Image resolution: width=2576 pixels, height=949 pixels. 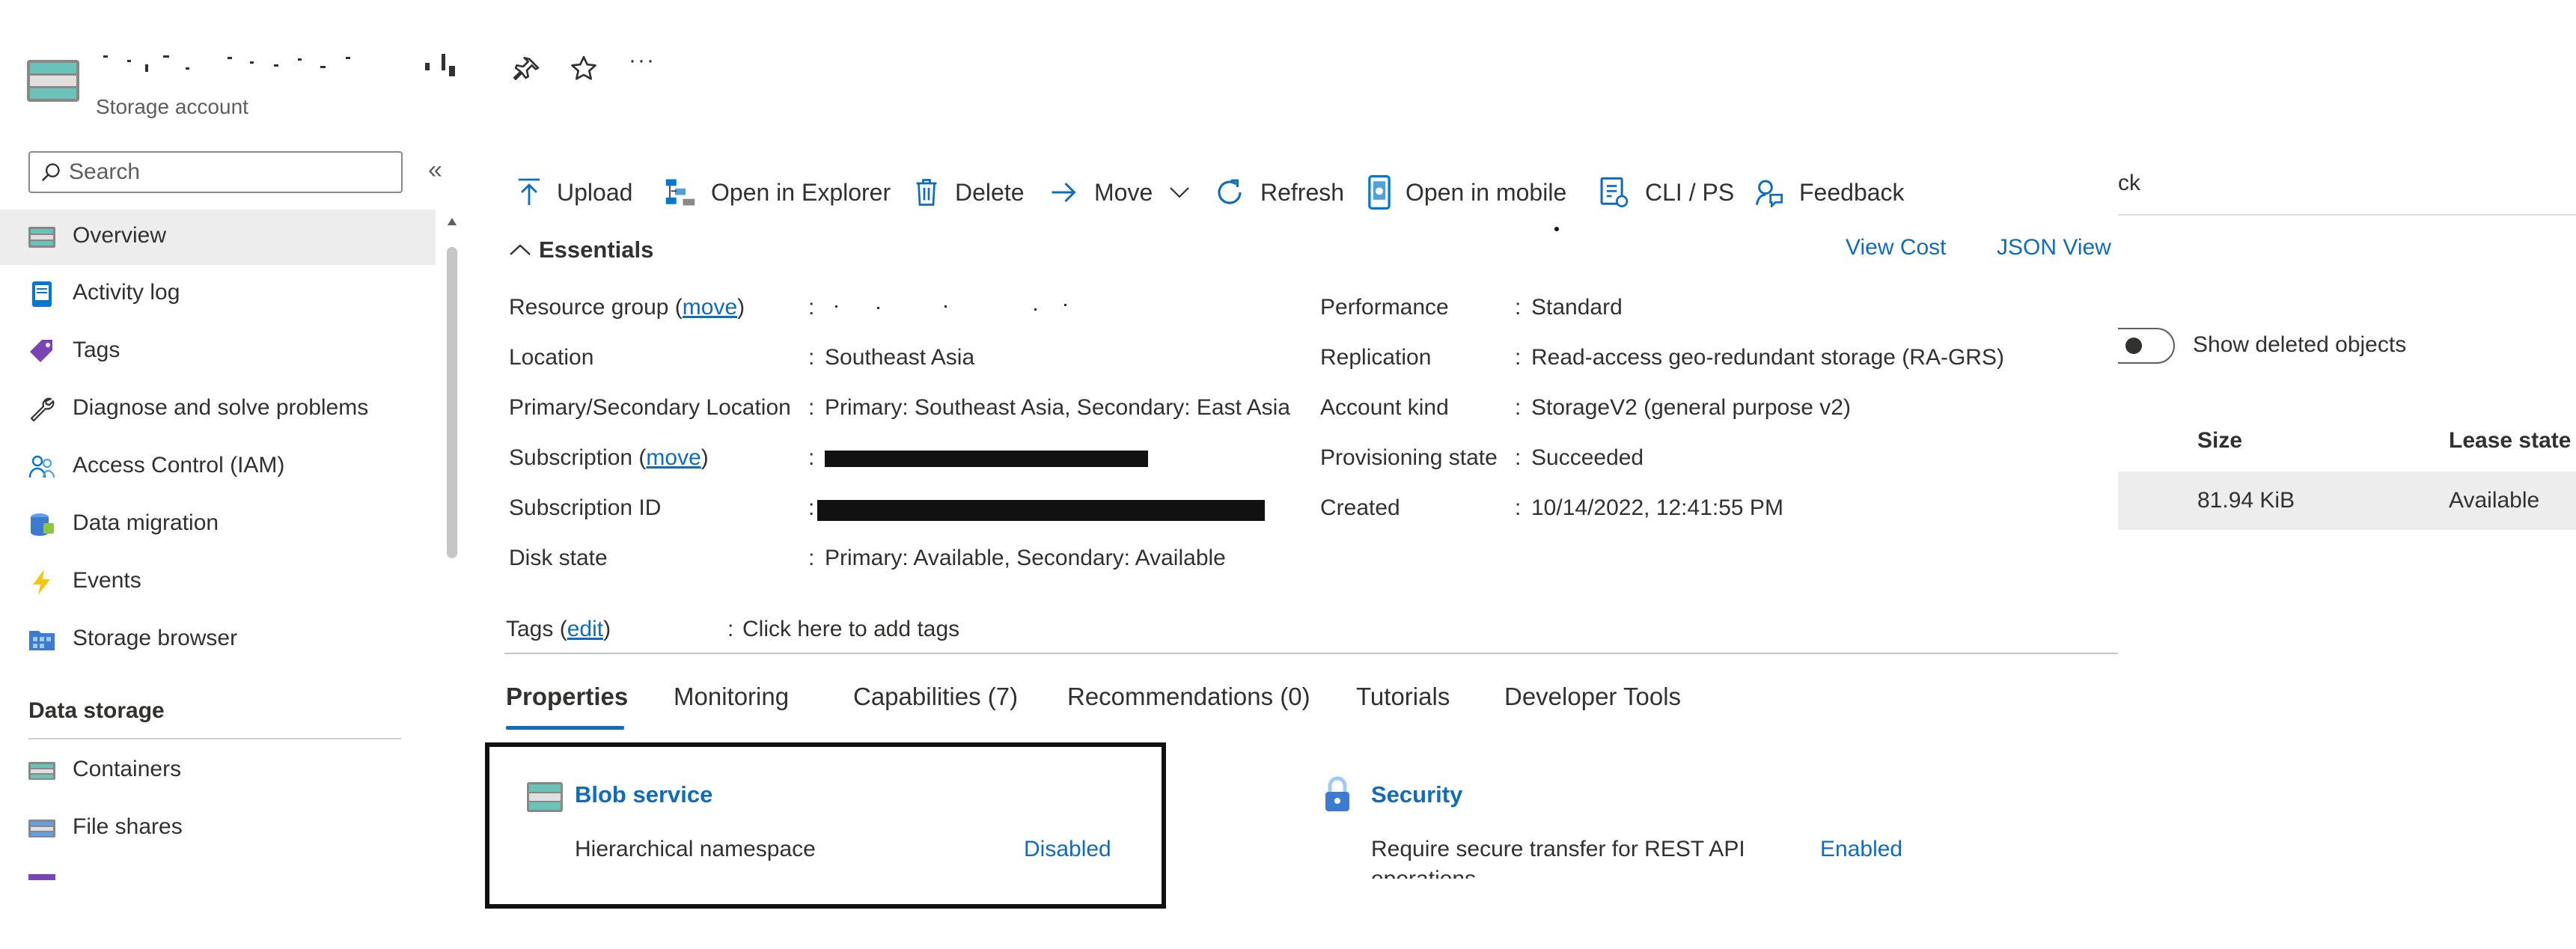 What do you see at coordinates (2129, 183) in the screenshot?
I see `partial-link-text: ck` at bounding box center [2129, 183].